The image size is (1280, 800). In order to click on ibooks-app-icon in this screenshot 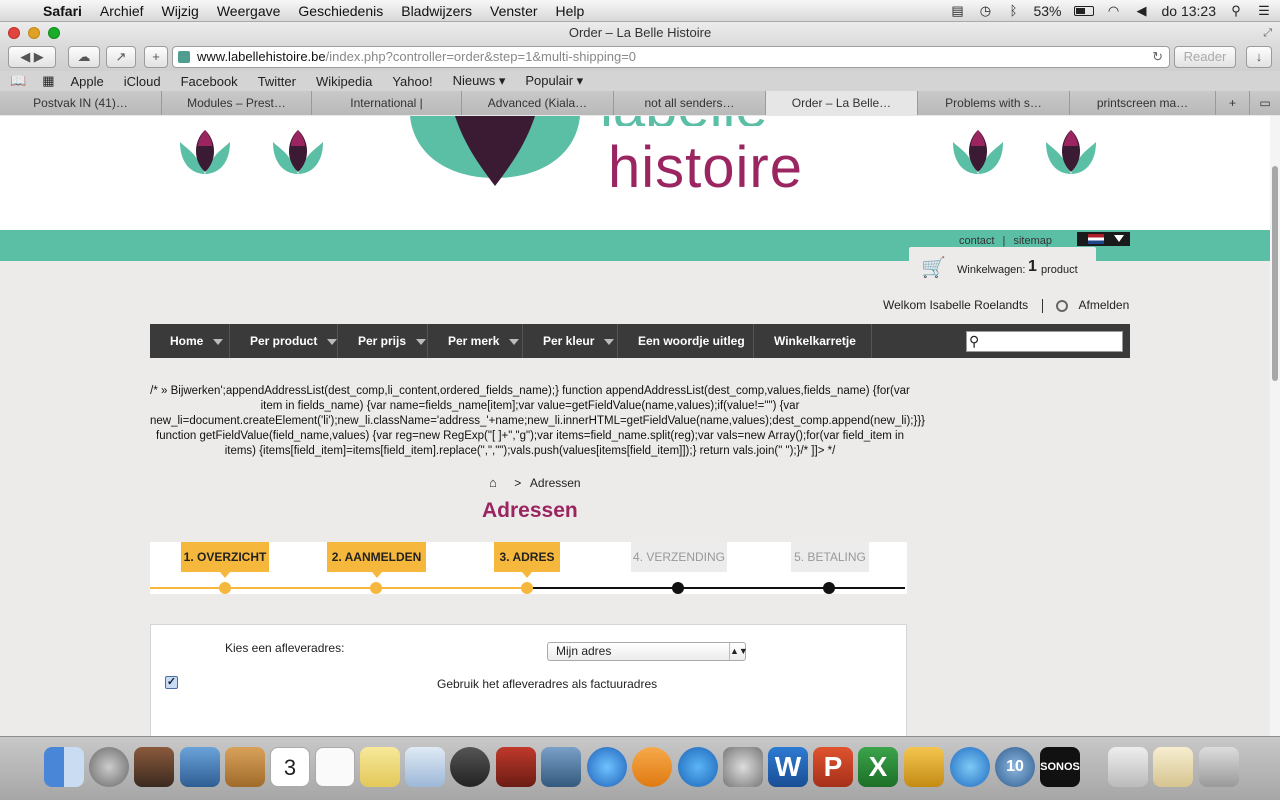, I will do `click(652, 767)`.